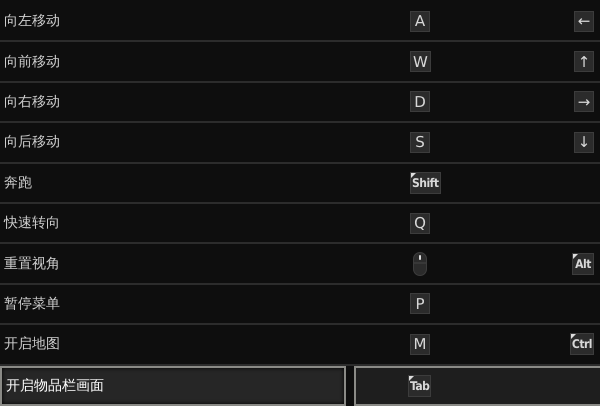 This screenshot has width=600, height=406. I want to click on key-cap: Shift, so click(425, 183).